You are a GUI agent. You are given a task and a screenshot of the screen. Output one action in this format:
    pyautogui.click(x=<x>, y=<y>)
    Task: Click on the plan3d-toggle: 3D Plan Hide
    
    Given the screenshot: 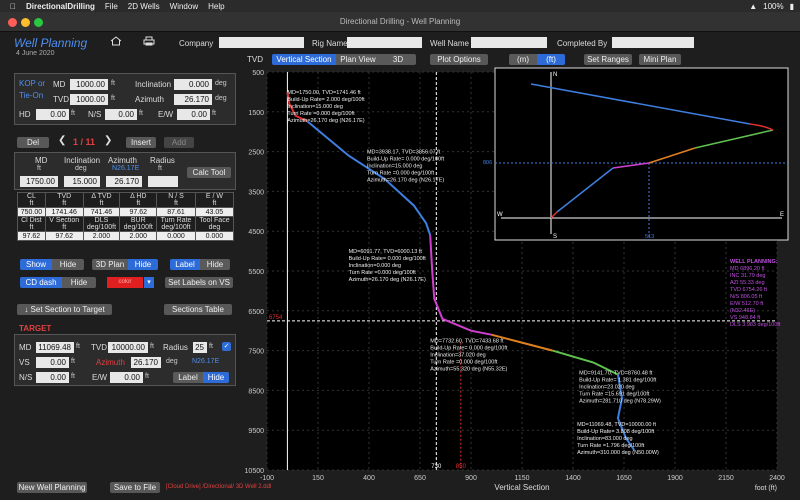 What is the action you would take?
    pyautogui.click(x=125, y=264)
    